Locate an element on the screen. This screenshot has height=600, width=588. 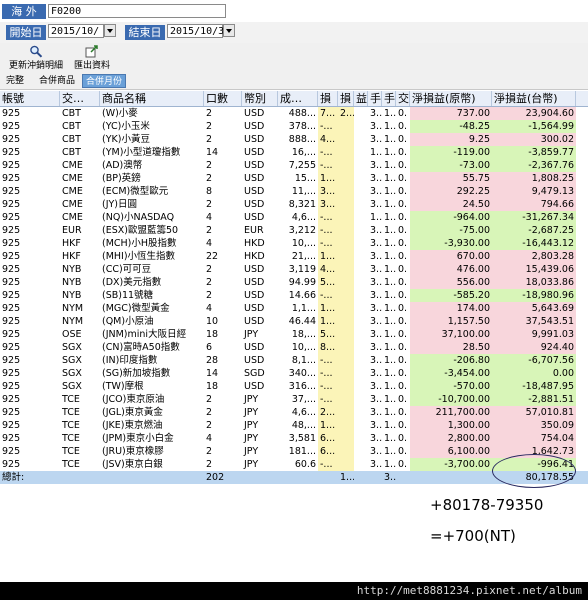
cell-product: (YK)小黃豆 is located at coordinates (126, 139).